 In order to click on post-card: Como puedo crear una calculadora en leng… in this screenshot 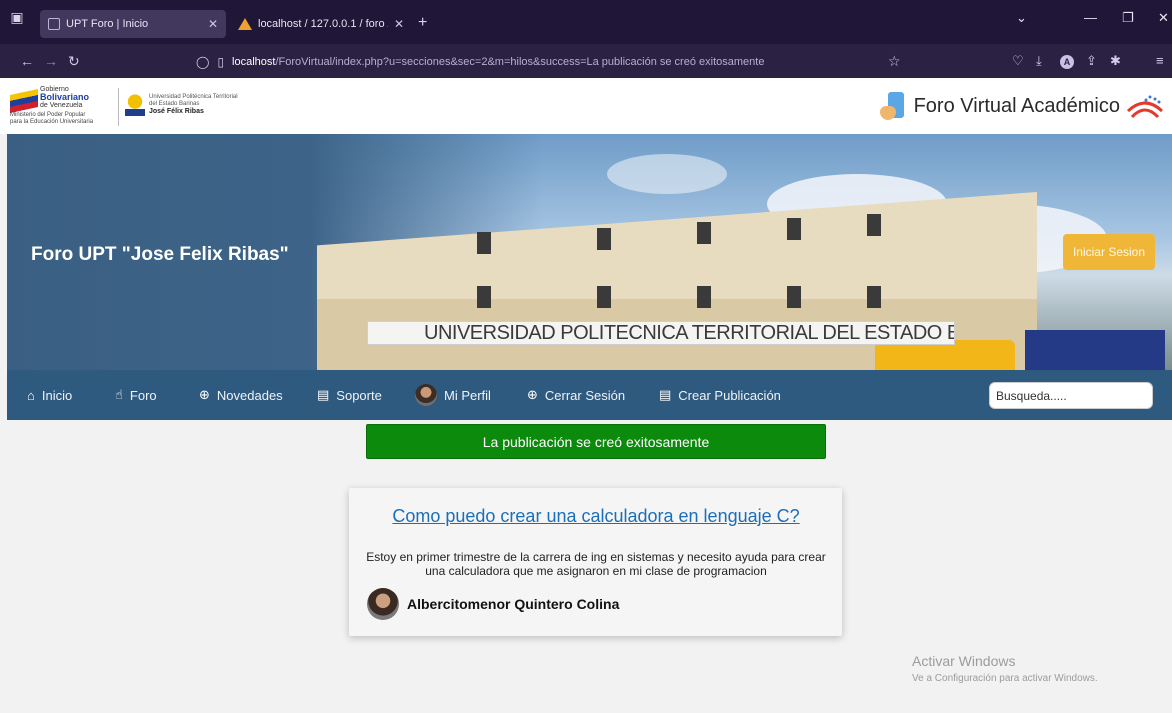, I will do `click(595, 562)`.